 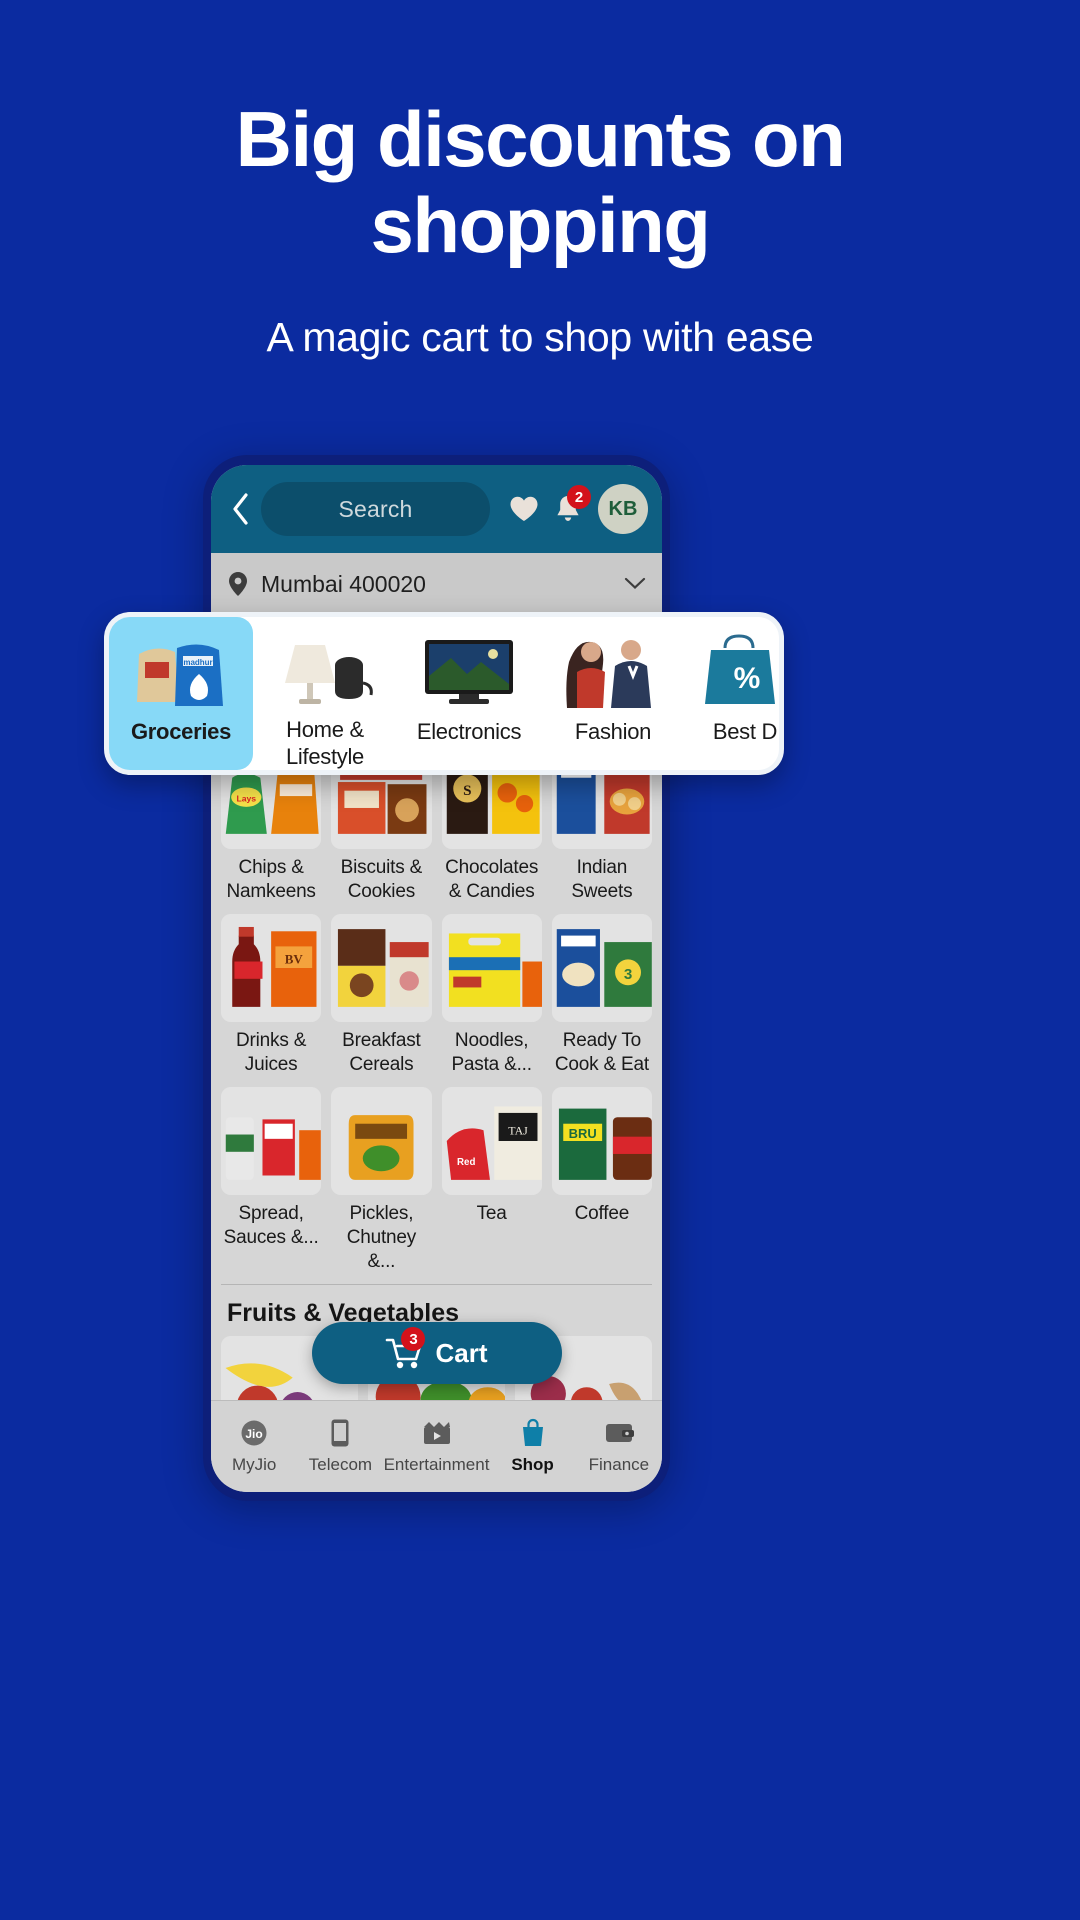 I want to click on nav-item-myjio: Jio MyJio, so click(x=254, y=1446).